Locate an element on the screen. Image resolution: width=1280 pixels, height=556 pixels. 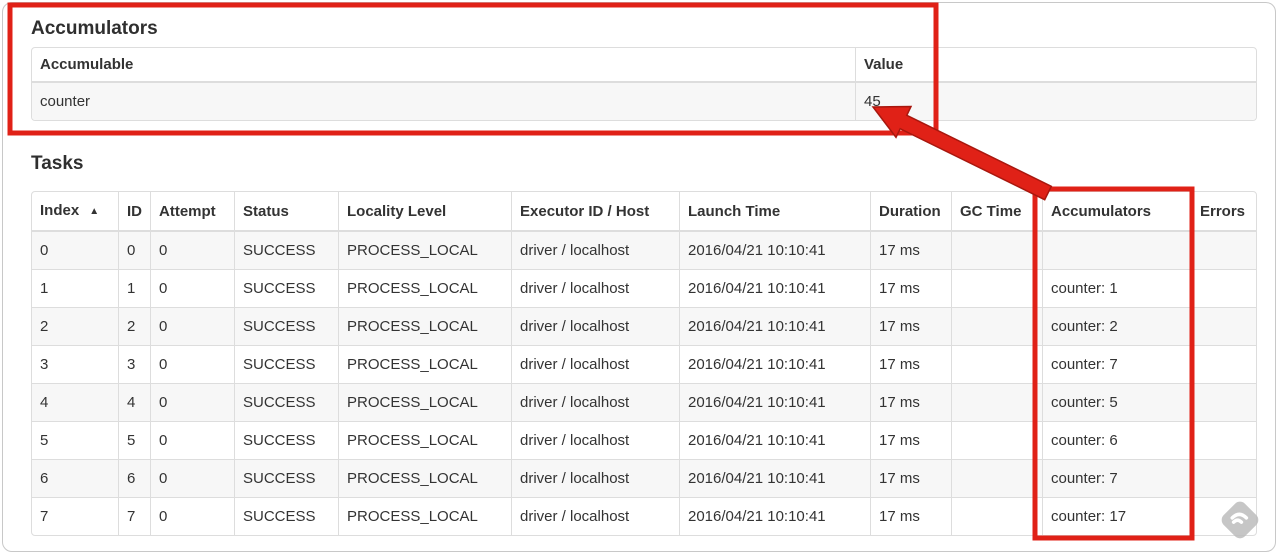
task-col-header-errors: Errors is located at coordinates (1223, 212).